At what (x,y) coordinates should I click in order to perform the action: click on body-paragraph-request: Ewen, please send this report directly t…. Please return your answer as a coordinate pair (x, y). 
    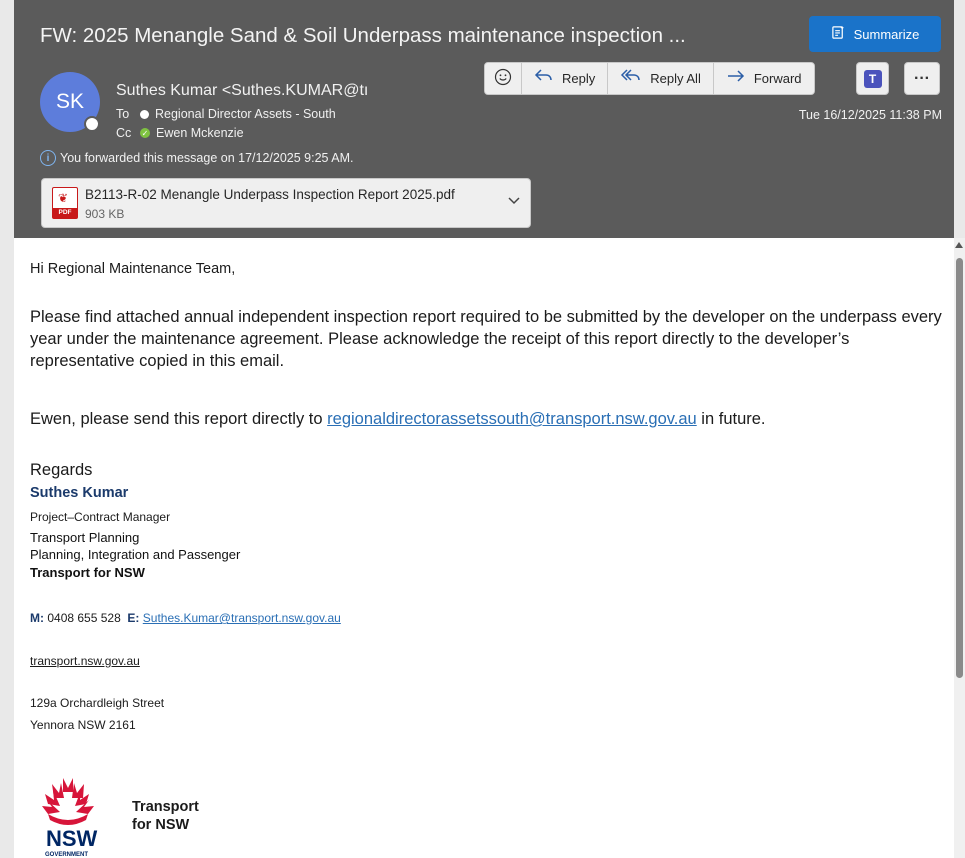
    Looking at the image, I should click on (486, 419).